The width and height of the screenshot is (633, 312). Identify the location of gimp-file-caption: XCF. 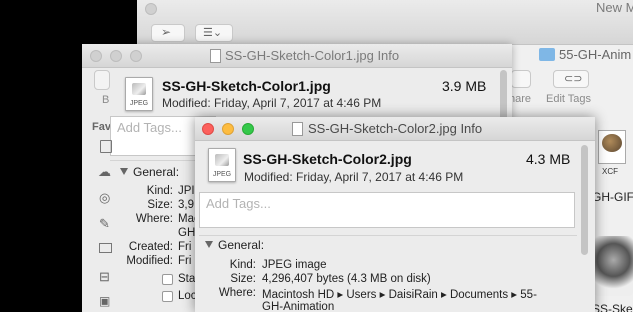
(610, 171).